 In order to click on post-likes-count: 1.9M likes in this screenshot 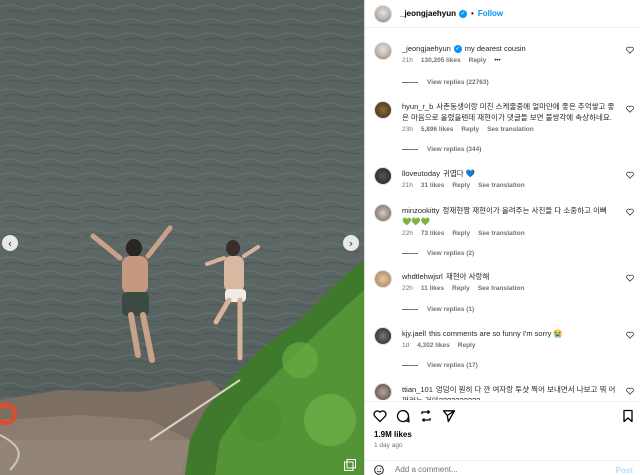, I will do `click(393, 434)`.